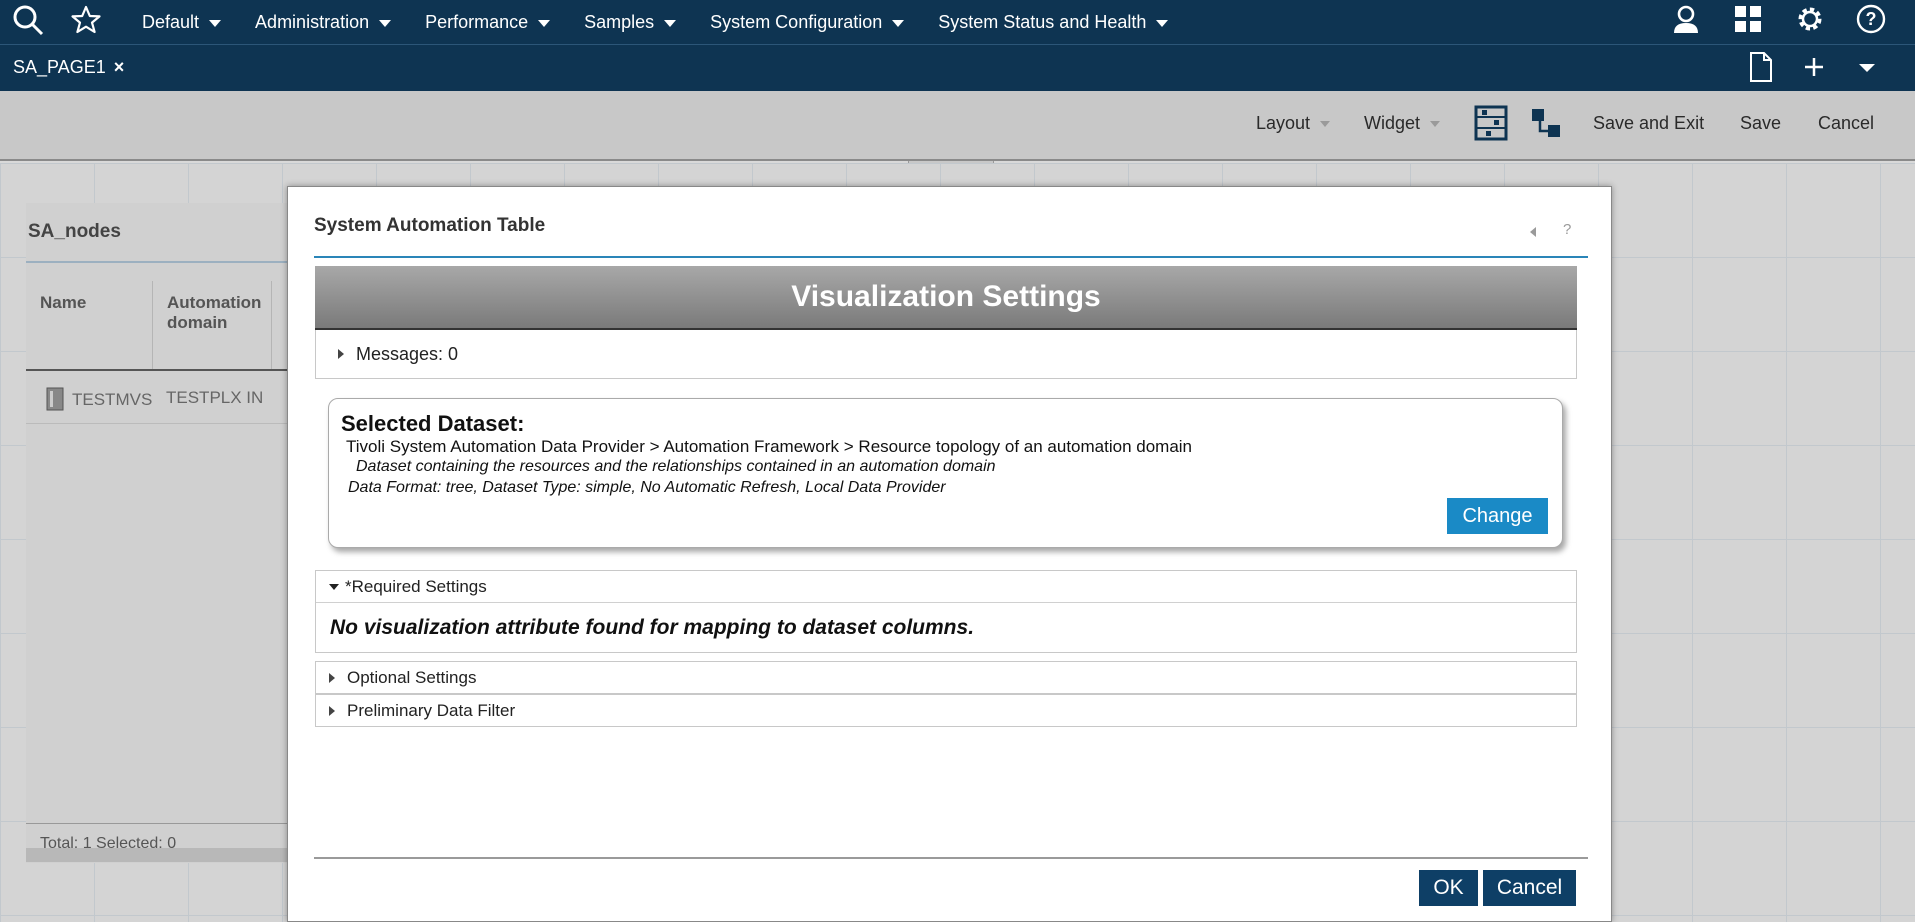 The height and width of the screenshot is (922, 1915). I want to click on gear-icon, so click(1810, 19).